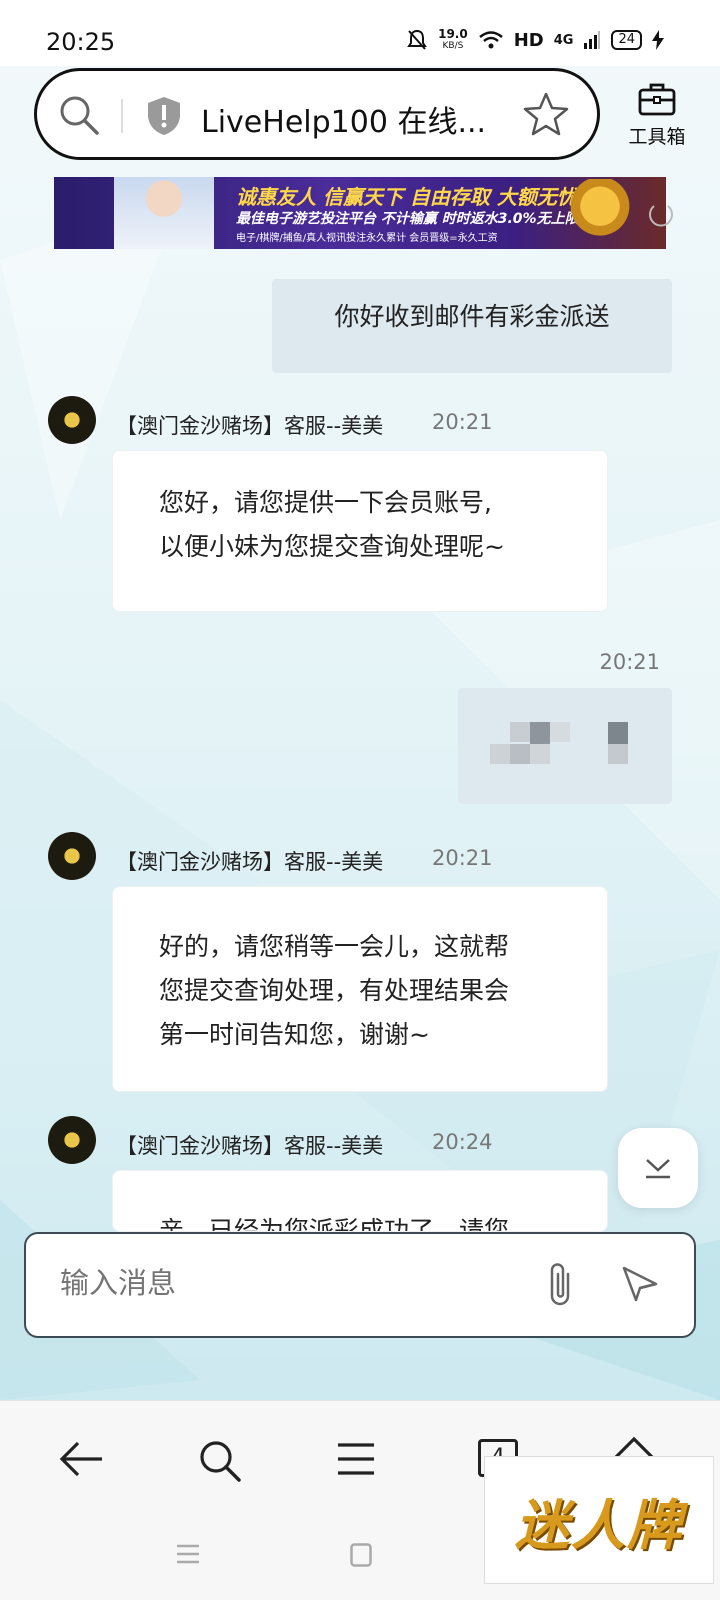 The width and height of the screenshot is (720, 1600). I want to click on message-line: 亲，已经为您派彩成功了，请您, so click(334, 1224).